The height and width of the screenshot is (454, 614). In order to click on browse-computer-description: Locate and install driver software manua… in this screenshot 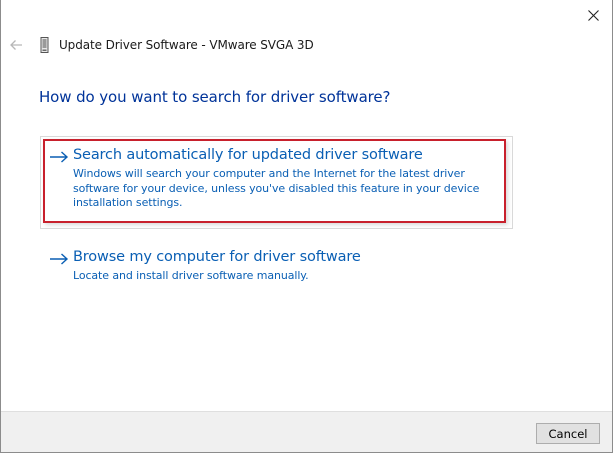, I will do `click(191, 275)`.